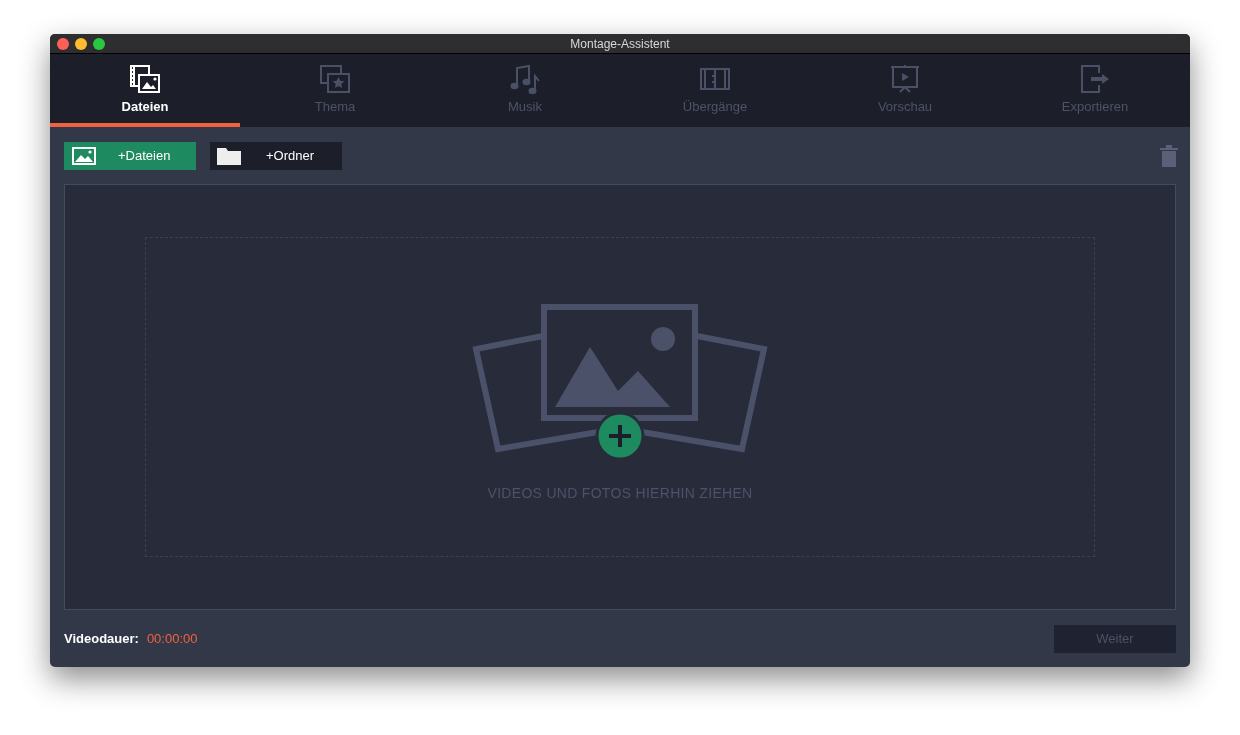  Describe the element at coordinates (172, 638) in the screenshot. I see `duration-value: 00:00:00` at that location.